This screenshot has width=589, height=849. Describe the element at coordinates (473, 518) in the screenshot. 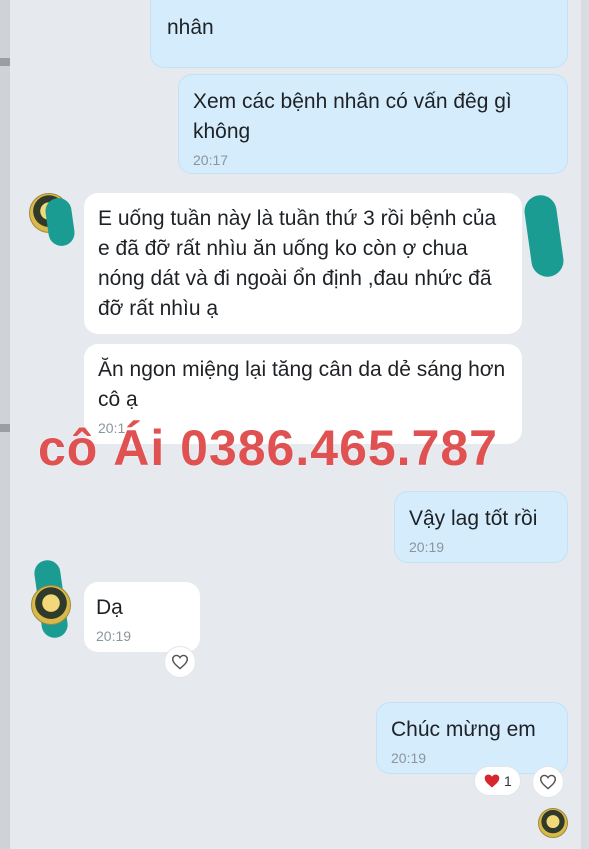

I see `message-text: Vậy lag tốt rồi` at that location.